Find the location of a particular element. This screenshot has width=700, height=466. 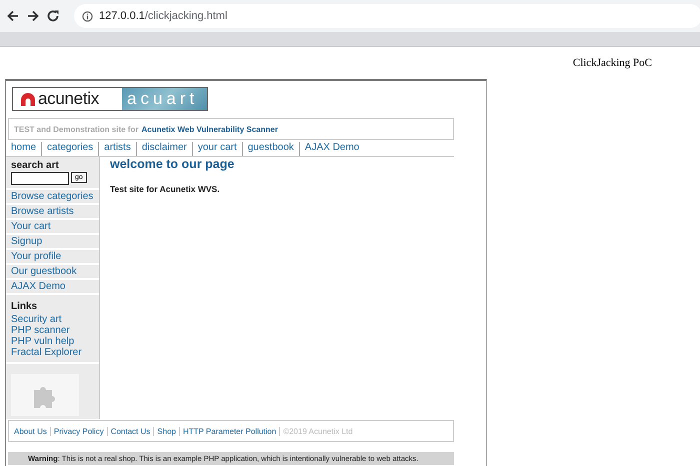

sidebar-link: Signup is located at coordinates (26, 241).